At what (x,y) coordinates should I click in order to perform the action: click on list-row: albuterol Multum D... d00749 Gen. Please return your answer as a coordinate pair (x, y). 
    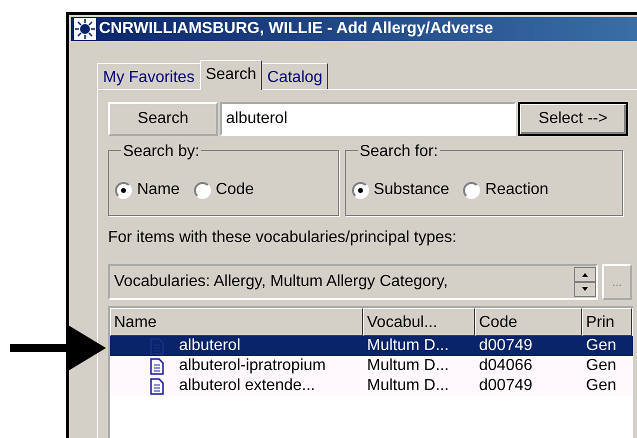
    Looking at the image, I should click on (371, 346).